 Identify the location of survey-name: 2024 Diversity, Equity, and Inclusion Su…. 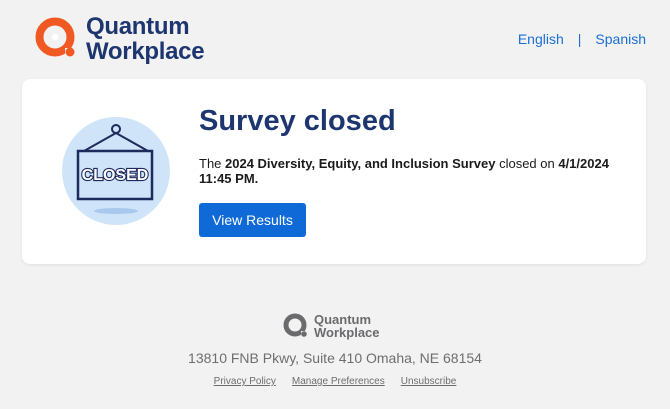
(360, 163).